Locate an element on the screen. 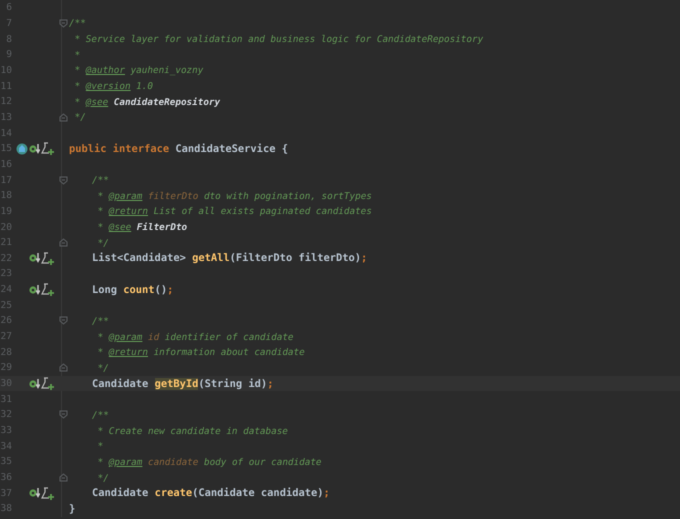 This screenshot has width=680, height=519. code-line: * @see CandidateRepository is located at coordinates (147, 102).